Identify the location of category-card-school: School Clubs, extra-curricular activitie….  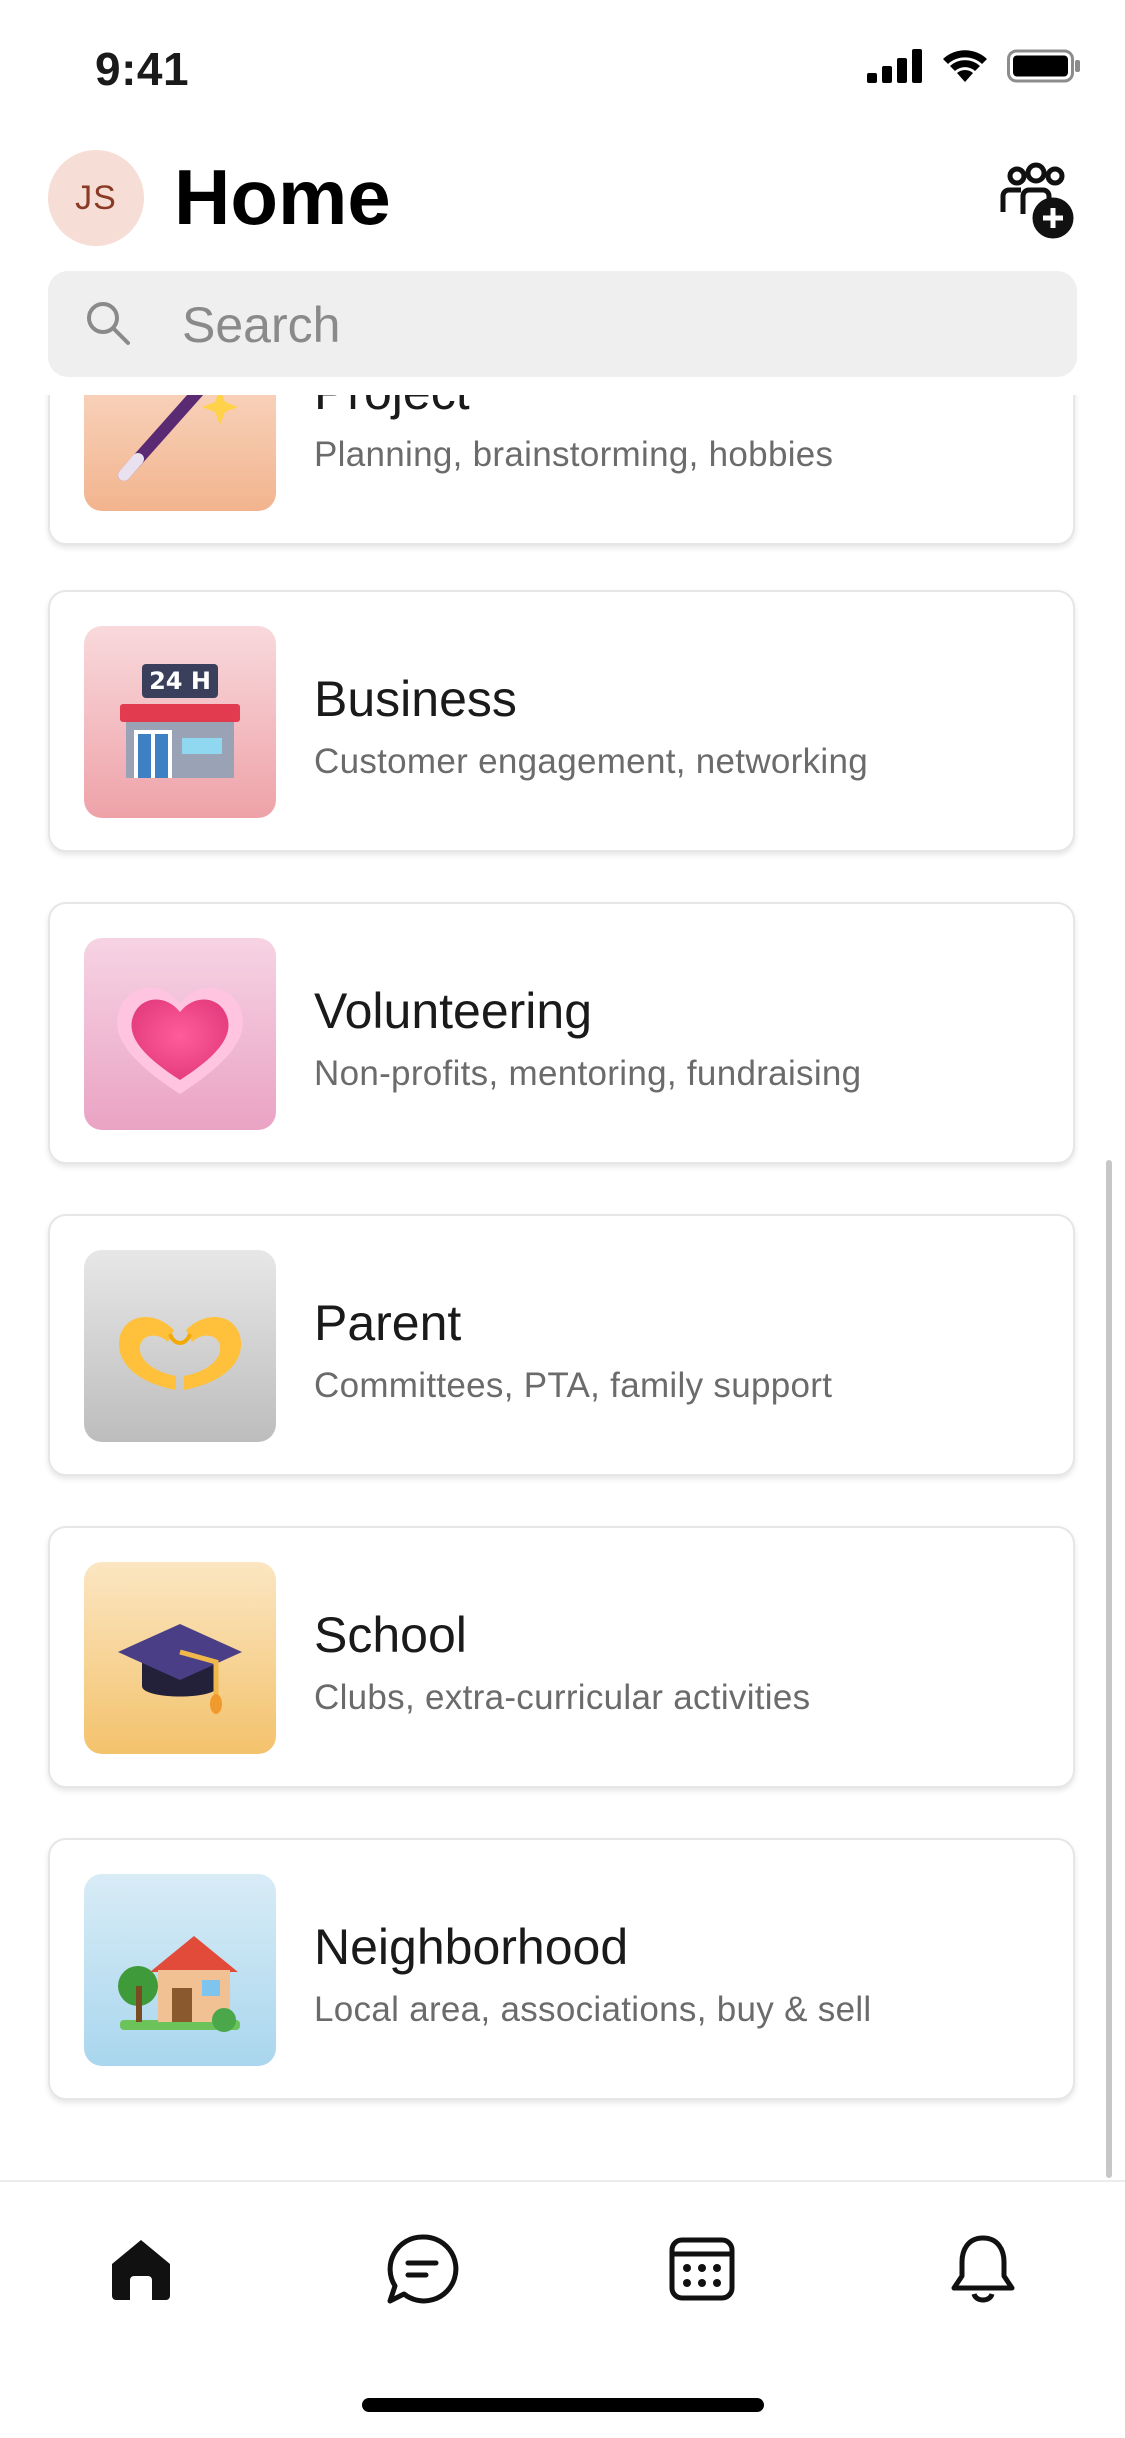
(561, 1657).